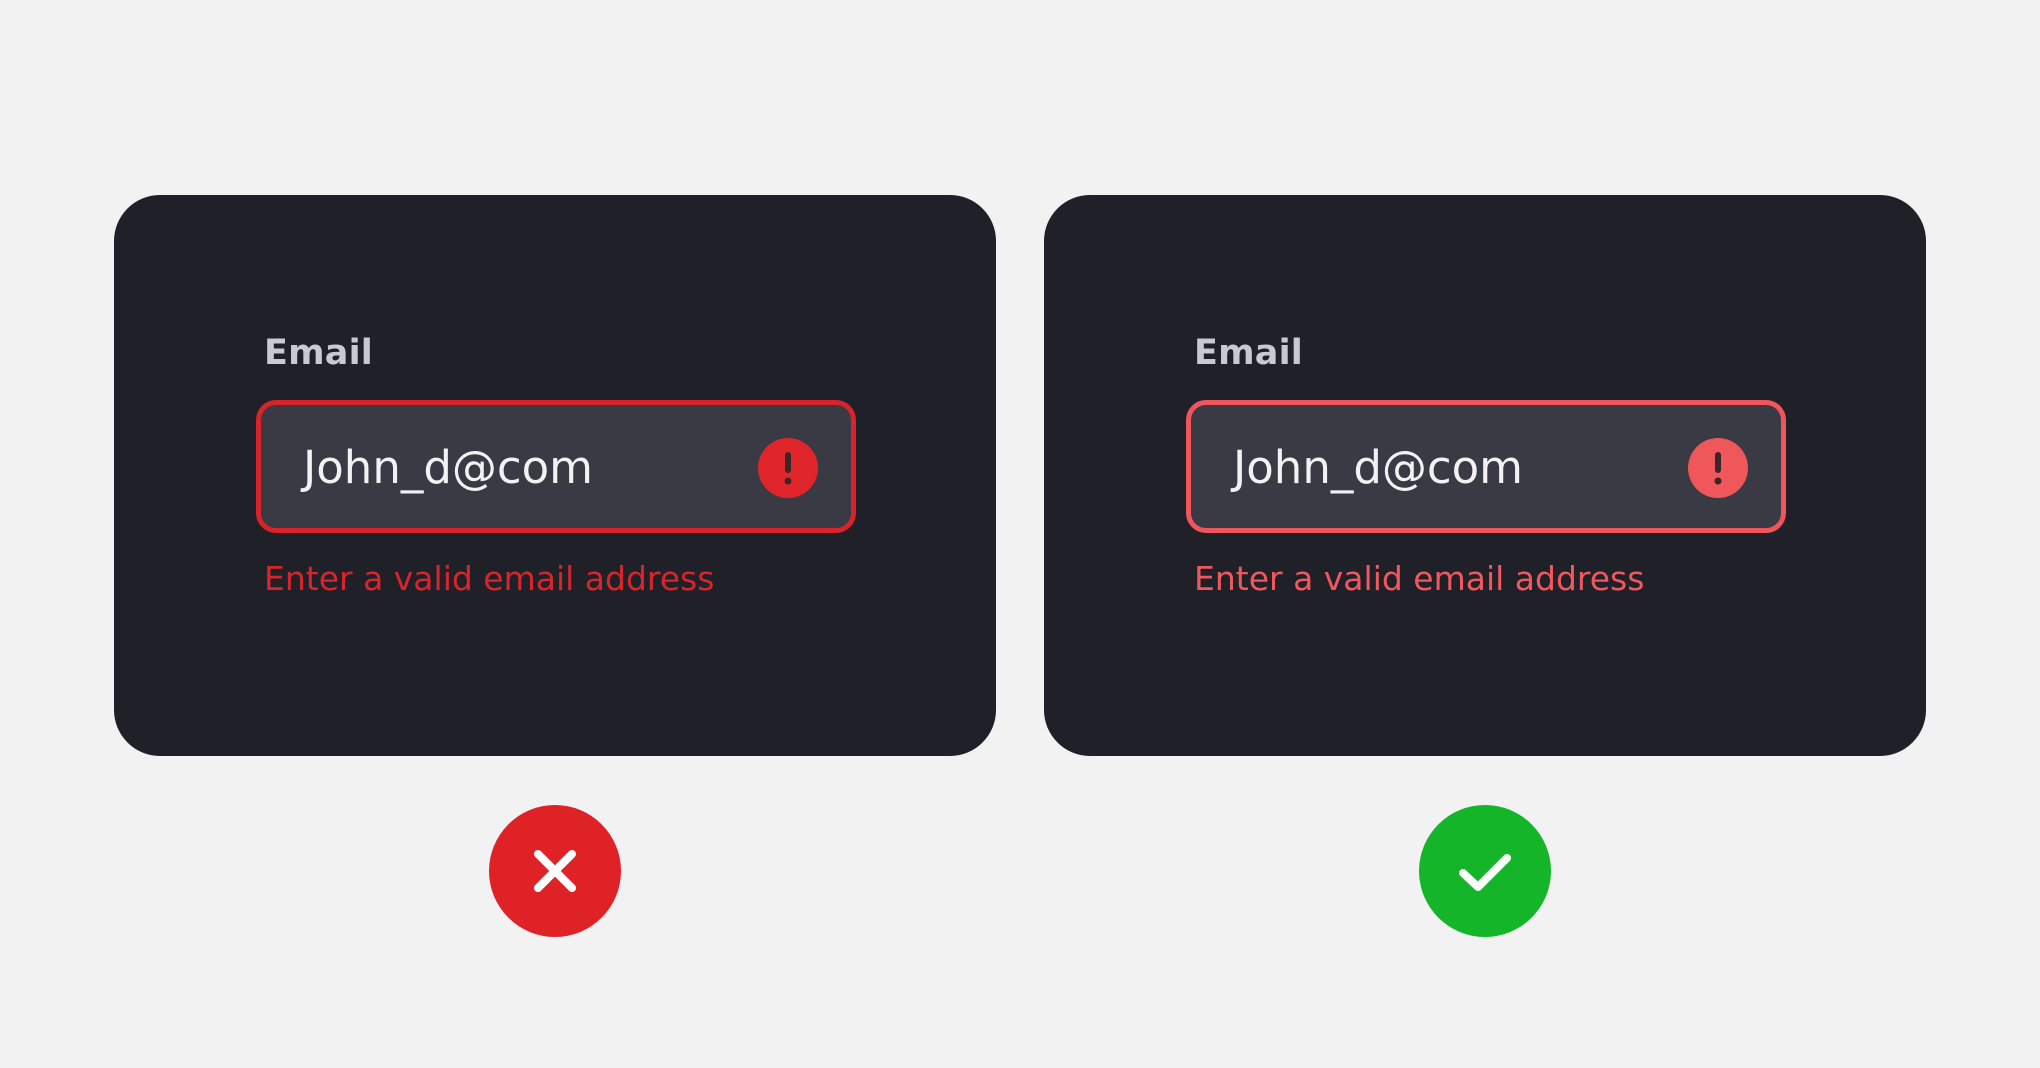 This screenshot has width=2040, height=1068. What do you see at coordinates (555, 871) in the screenshot?
I see `cross-icon` at bounding box center [555, 871].